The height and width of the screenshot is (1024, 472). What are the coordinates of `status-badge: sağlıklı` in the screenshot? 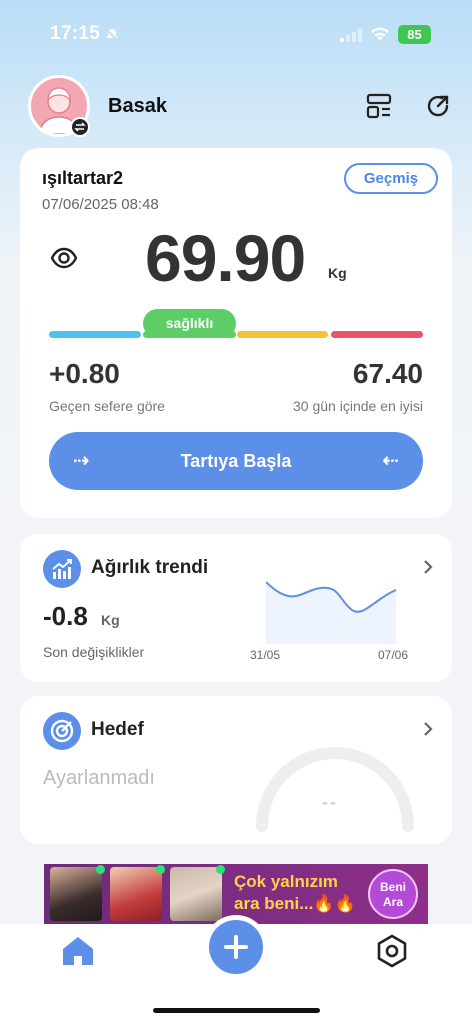 It's located at (189, 323).